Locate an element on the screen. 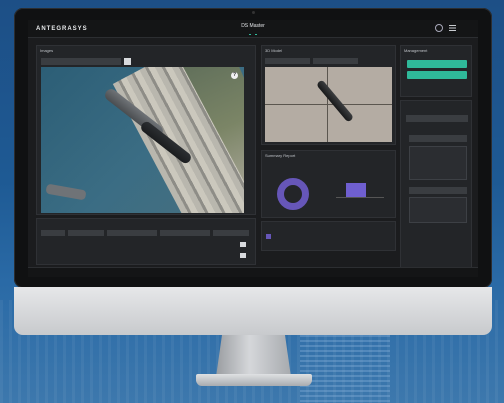 The image size is (504, 403). background-building is located at coordinates (345, 364).